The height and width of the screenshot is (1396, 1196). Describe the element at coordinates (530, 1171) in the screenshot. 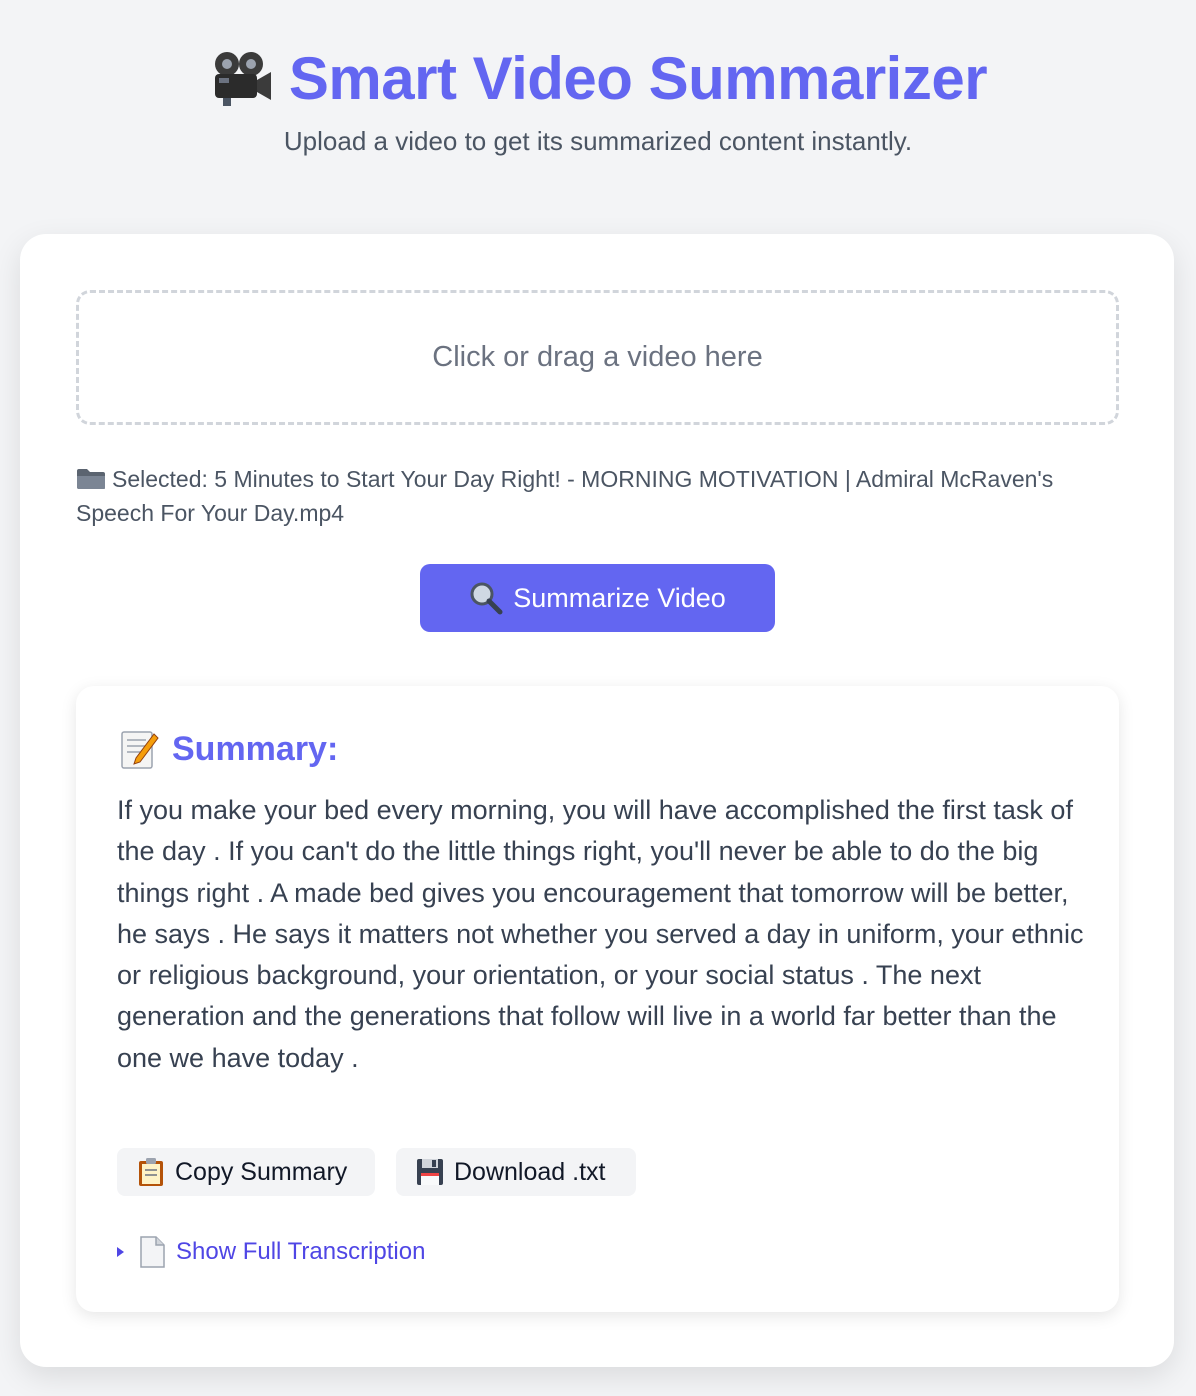

I see `download-txt-label: Download .txt` at that location.